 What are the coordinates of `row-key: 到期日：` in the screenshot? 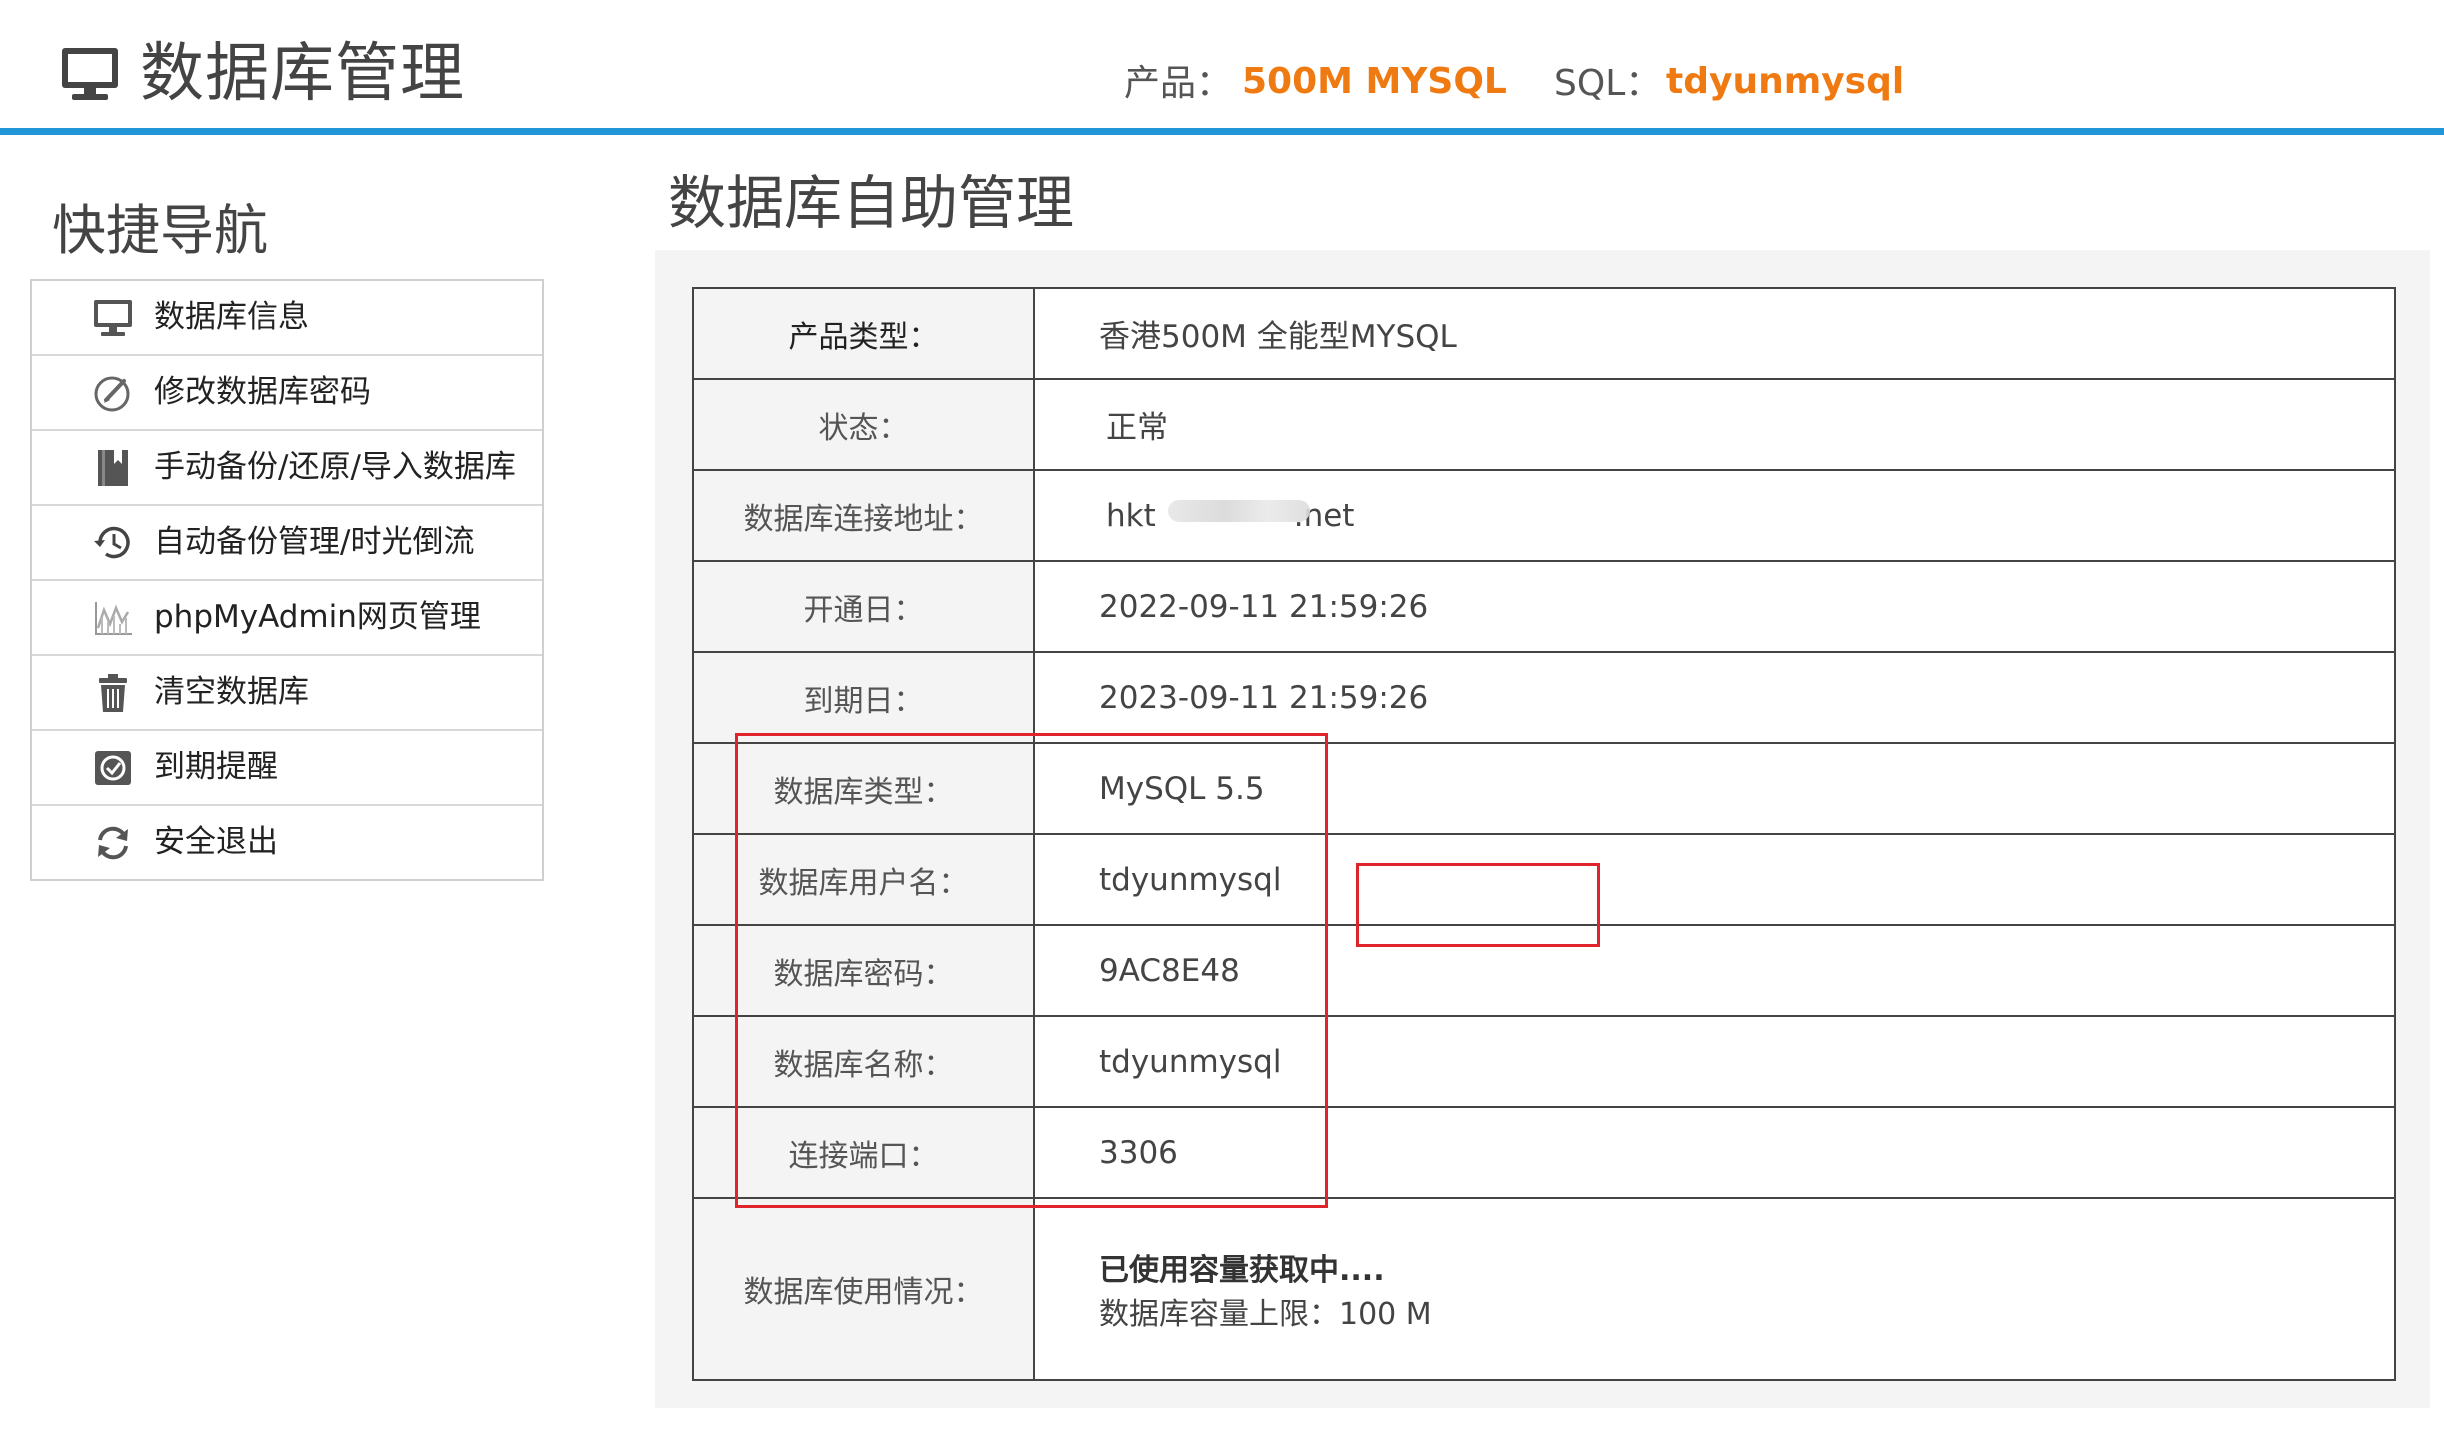 It's located at (864, 697).